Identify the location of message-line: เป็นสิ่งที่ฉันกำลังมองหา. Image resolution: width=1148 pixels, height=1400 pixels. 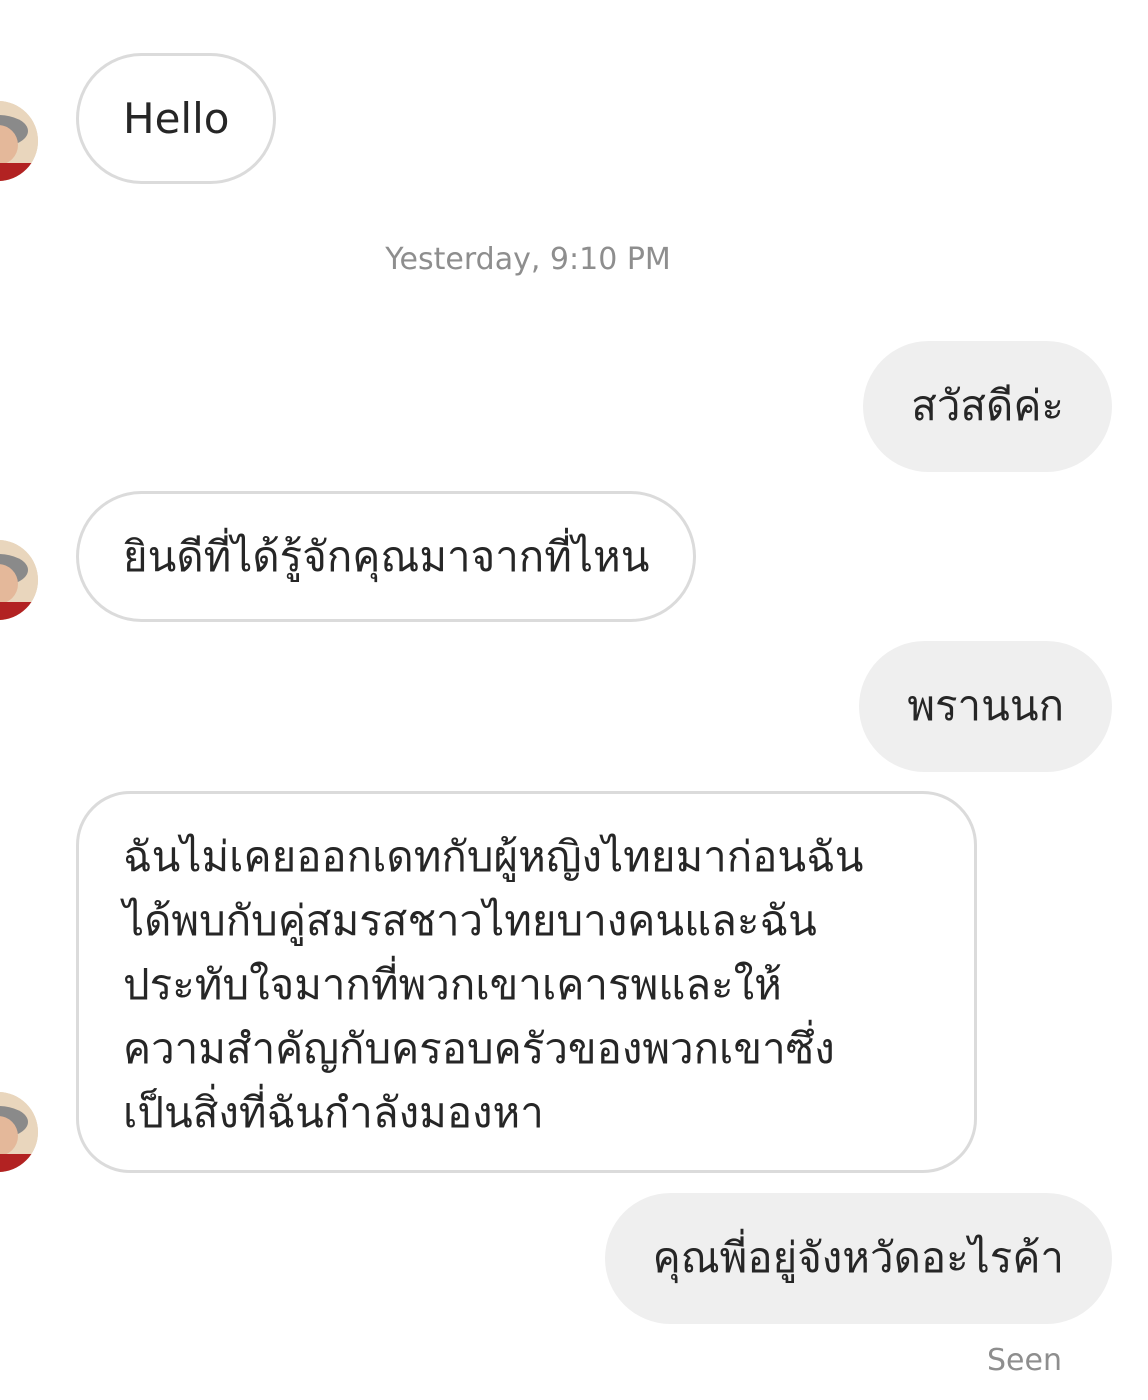
(333, 1112).